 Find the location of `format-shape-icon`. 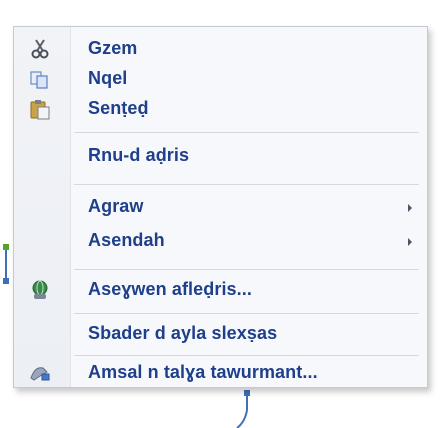

format-shape-icon is located at coordinates (40, 373).